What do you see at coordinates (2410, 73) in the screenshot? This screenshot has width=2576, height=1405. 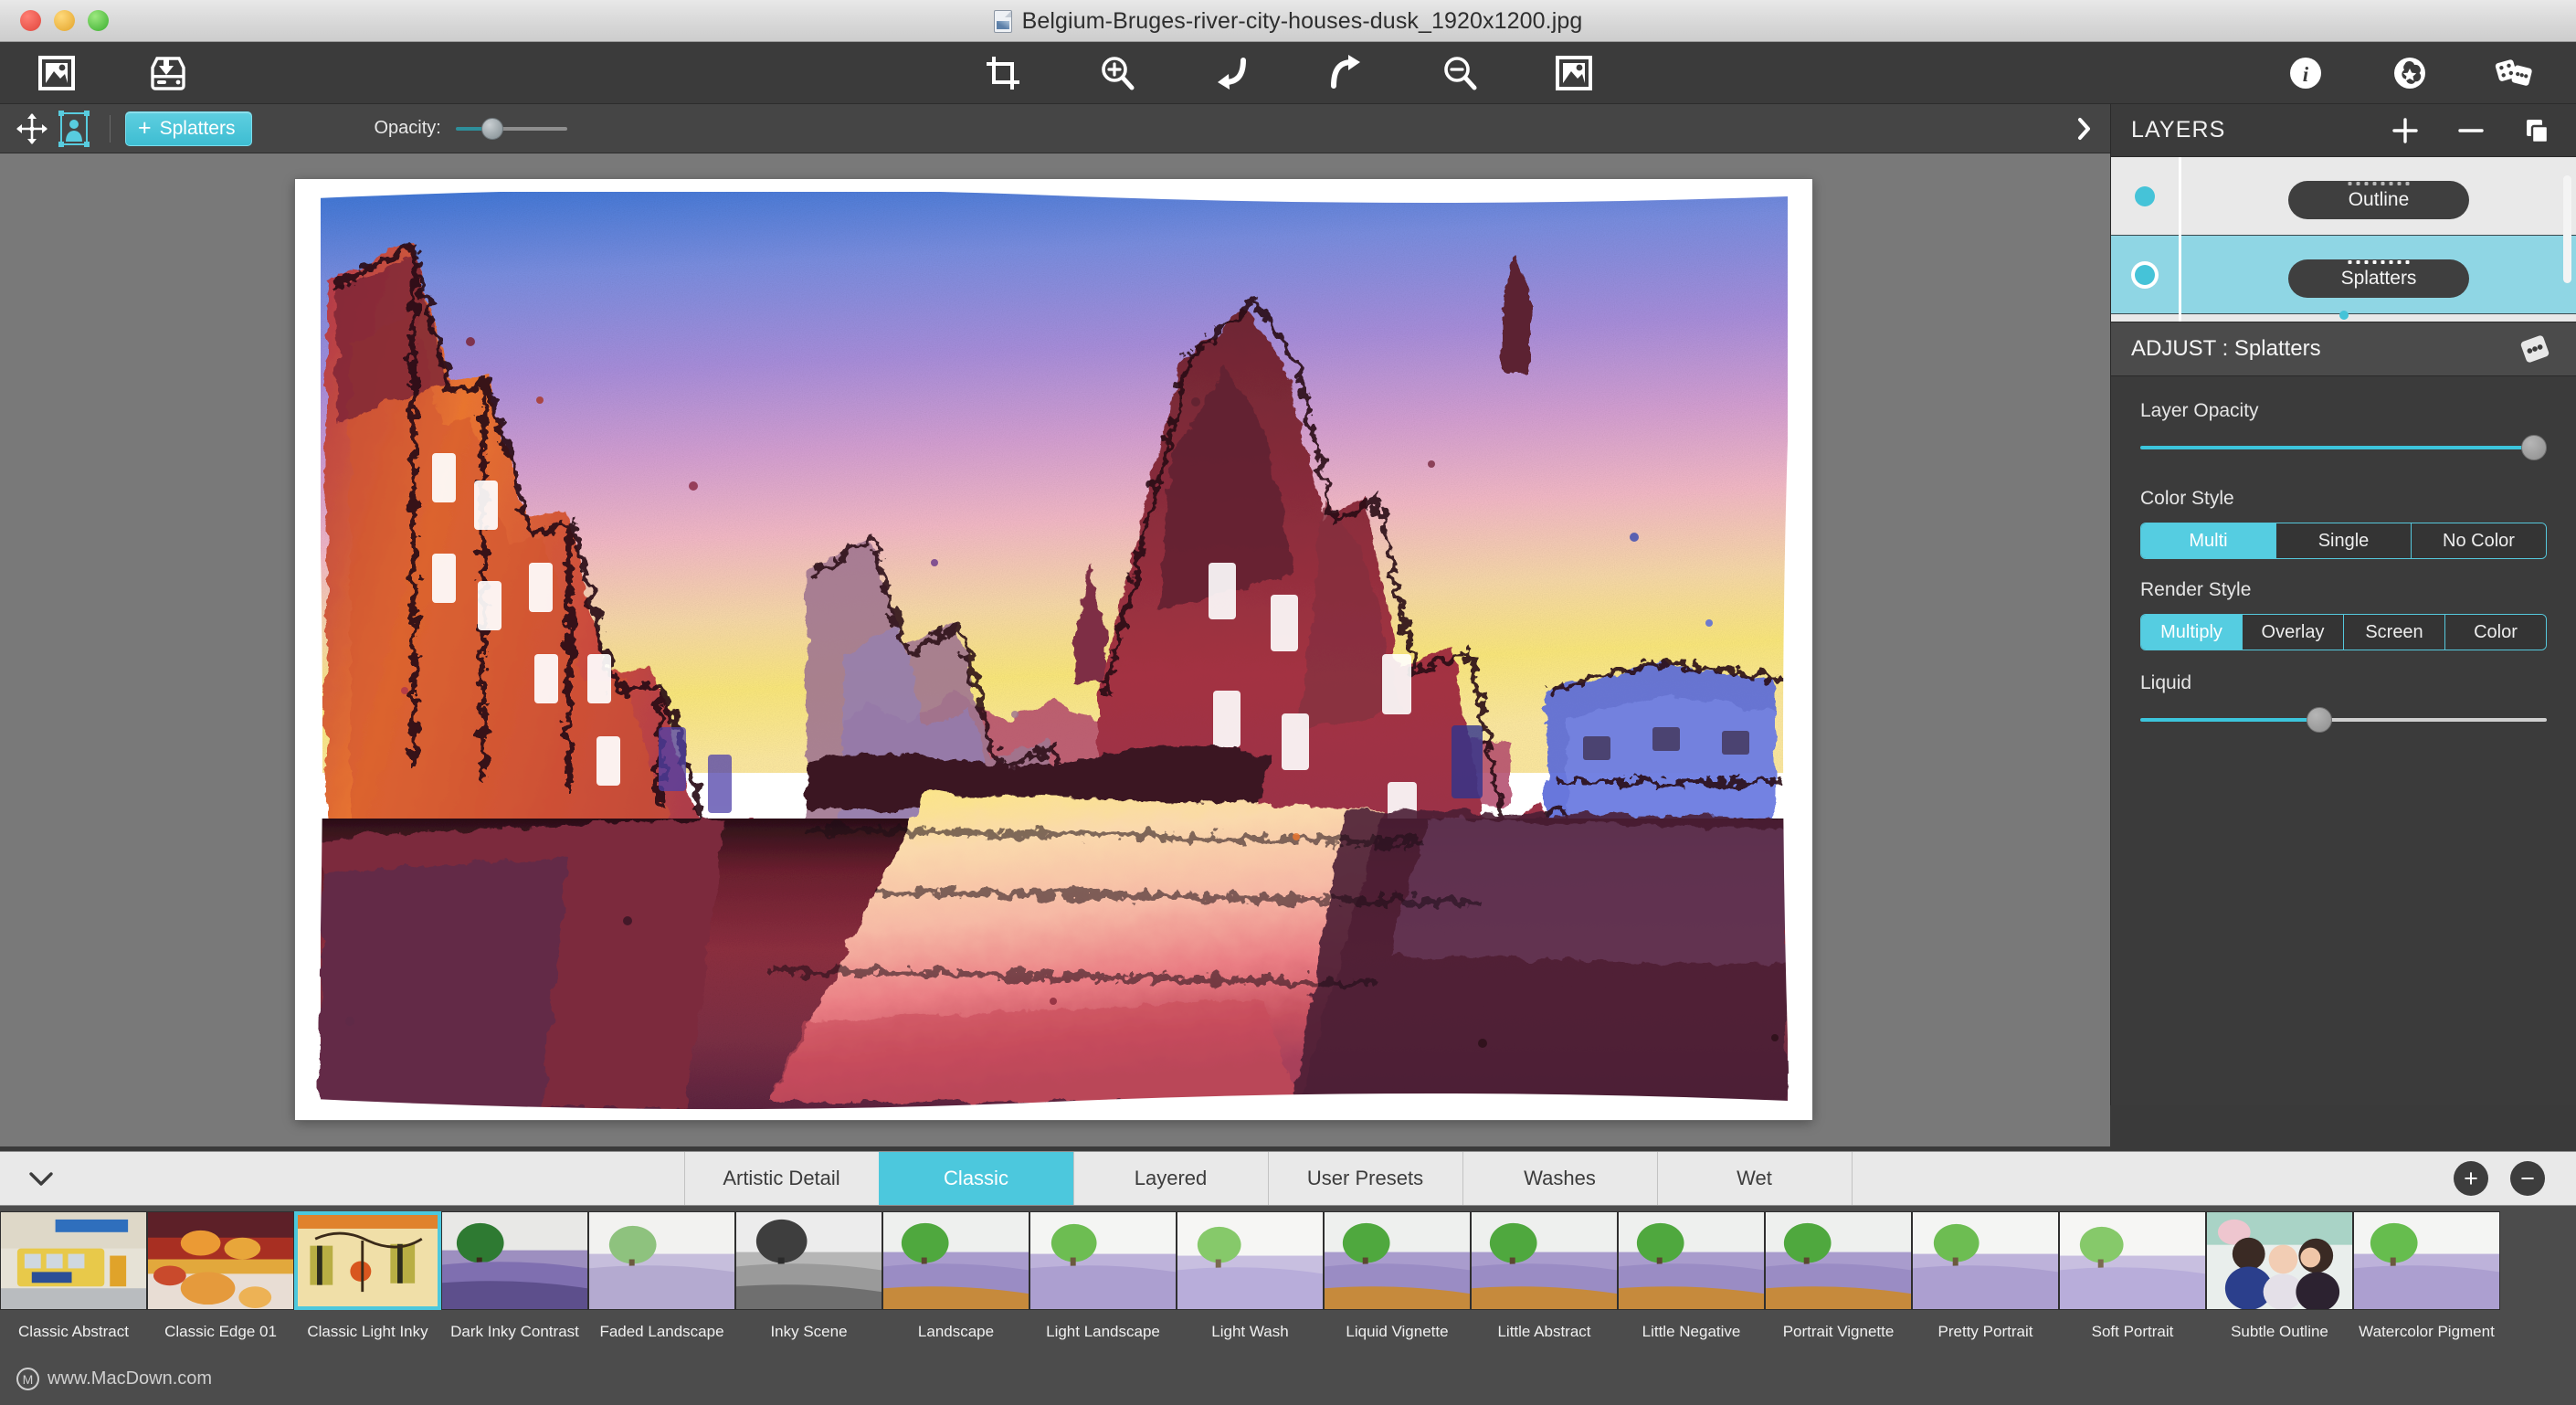 I see `settings-icon` at bounding box center [2410, 73].